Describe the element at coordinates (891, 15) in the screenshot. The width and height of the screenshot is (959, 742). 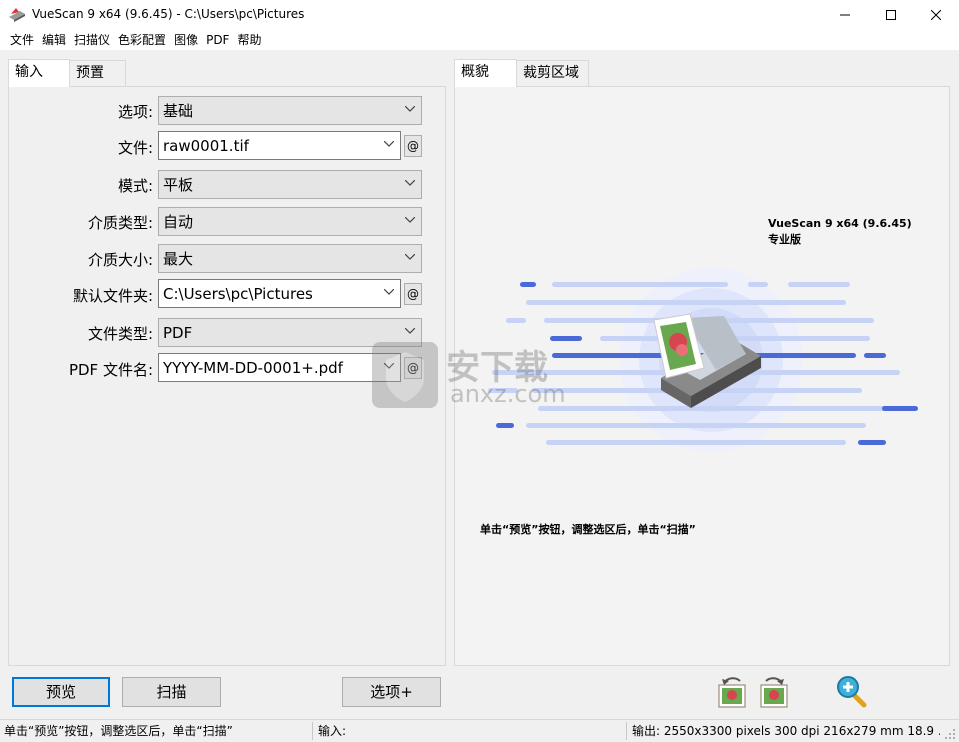
I see `maximize-icon` at that location.